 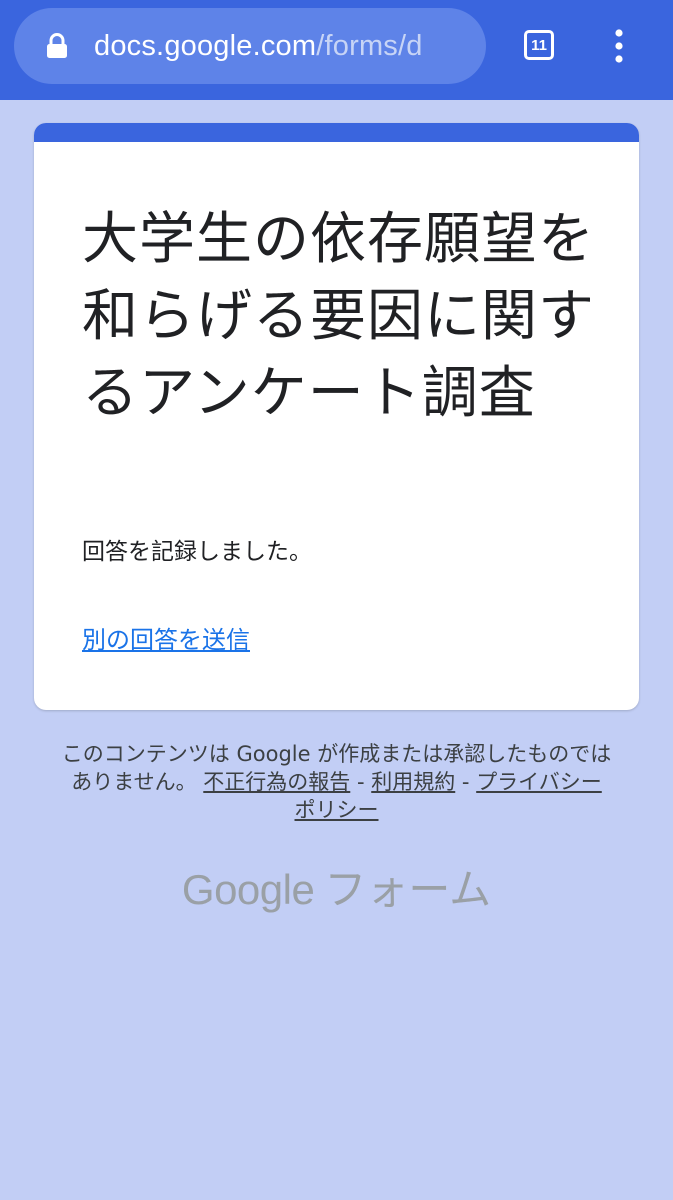 What do you see at coordinates (276, 782) in the screenshot?
I see `report-abuse-link: 不正行為の報告` at bounding box center [276, 782].